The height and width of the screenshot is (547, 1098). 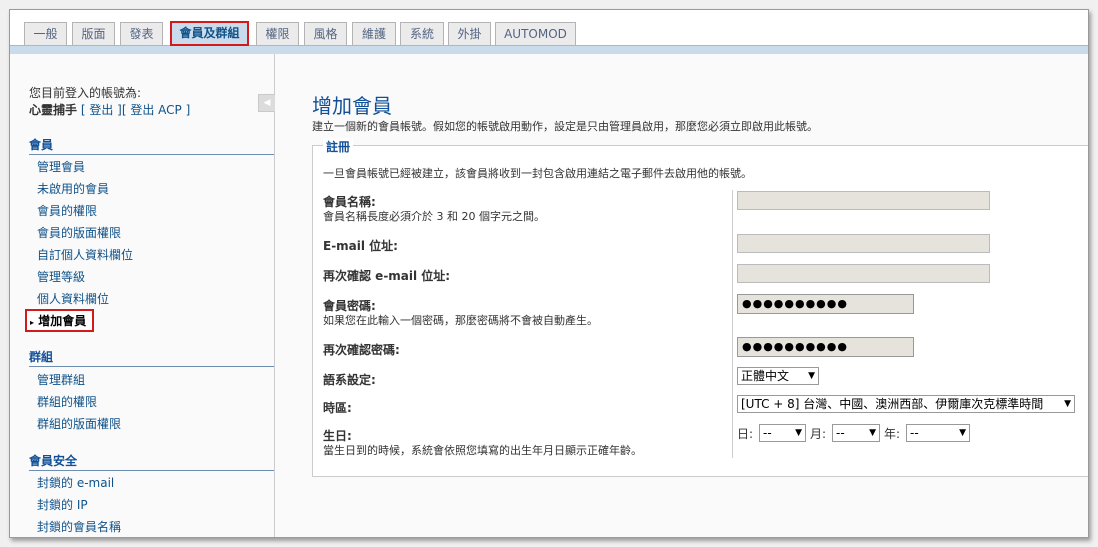 What do you see at coordinates (352, 106) in the screenshot?
I see `page-title: 增加會員` at bounding box center [352, 106].